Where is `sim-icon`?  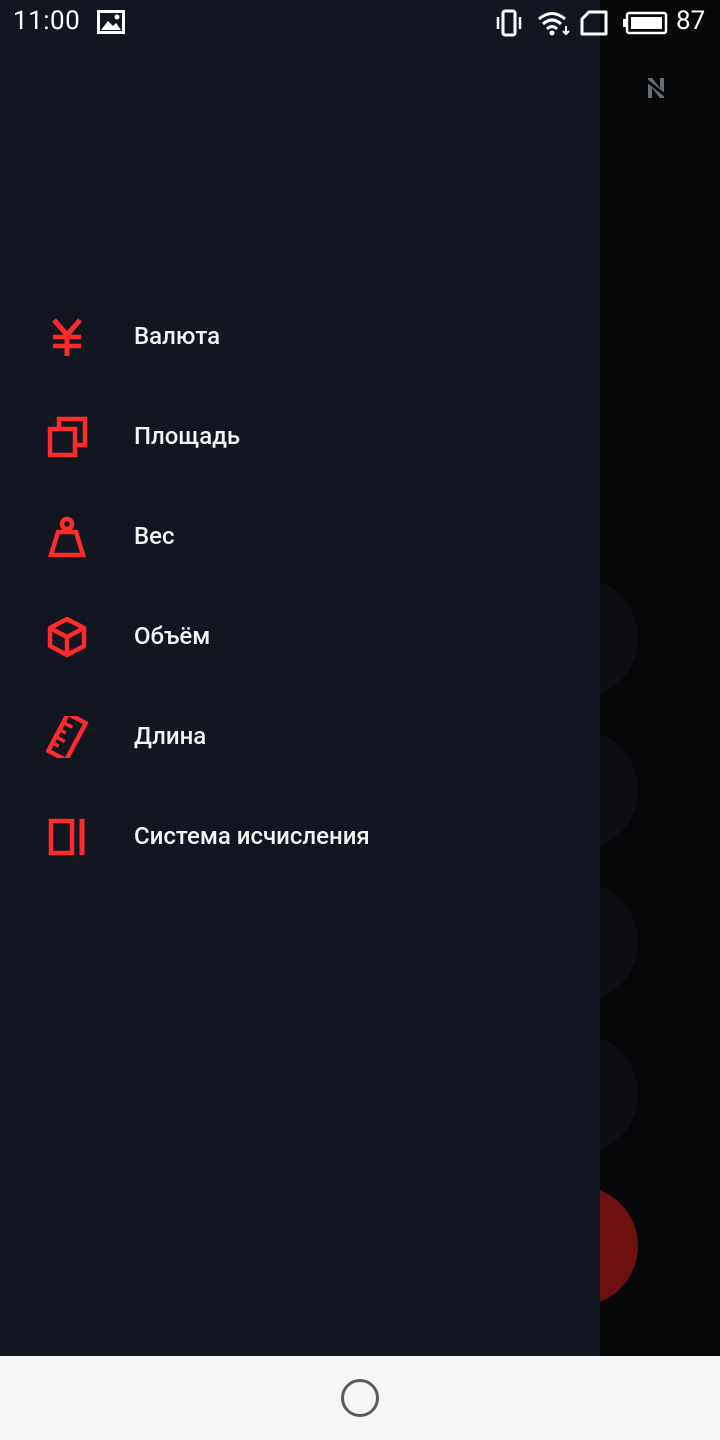
sim-icon is located at coordinates (594, 23).